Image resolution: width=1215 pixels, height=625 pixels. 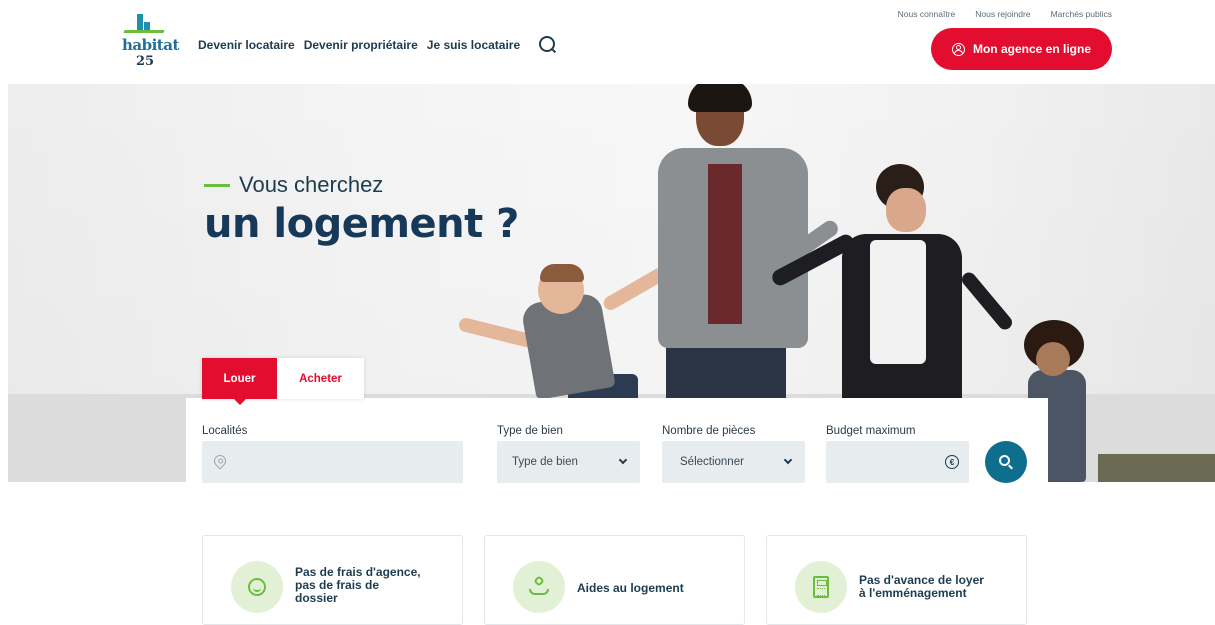 What do you see at coordinates (897, 462) in the screenshot?
I see `budget-input: €` at bounding box center [897, 462].